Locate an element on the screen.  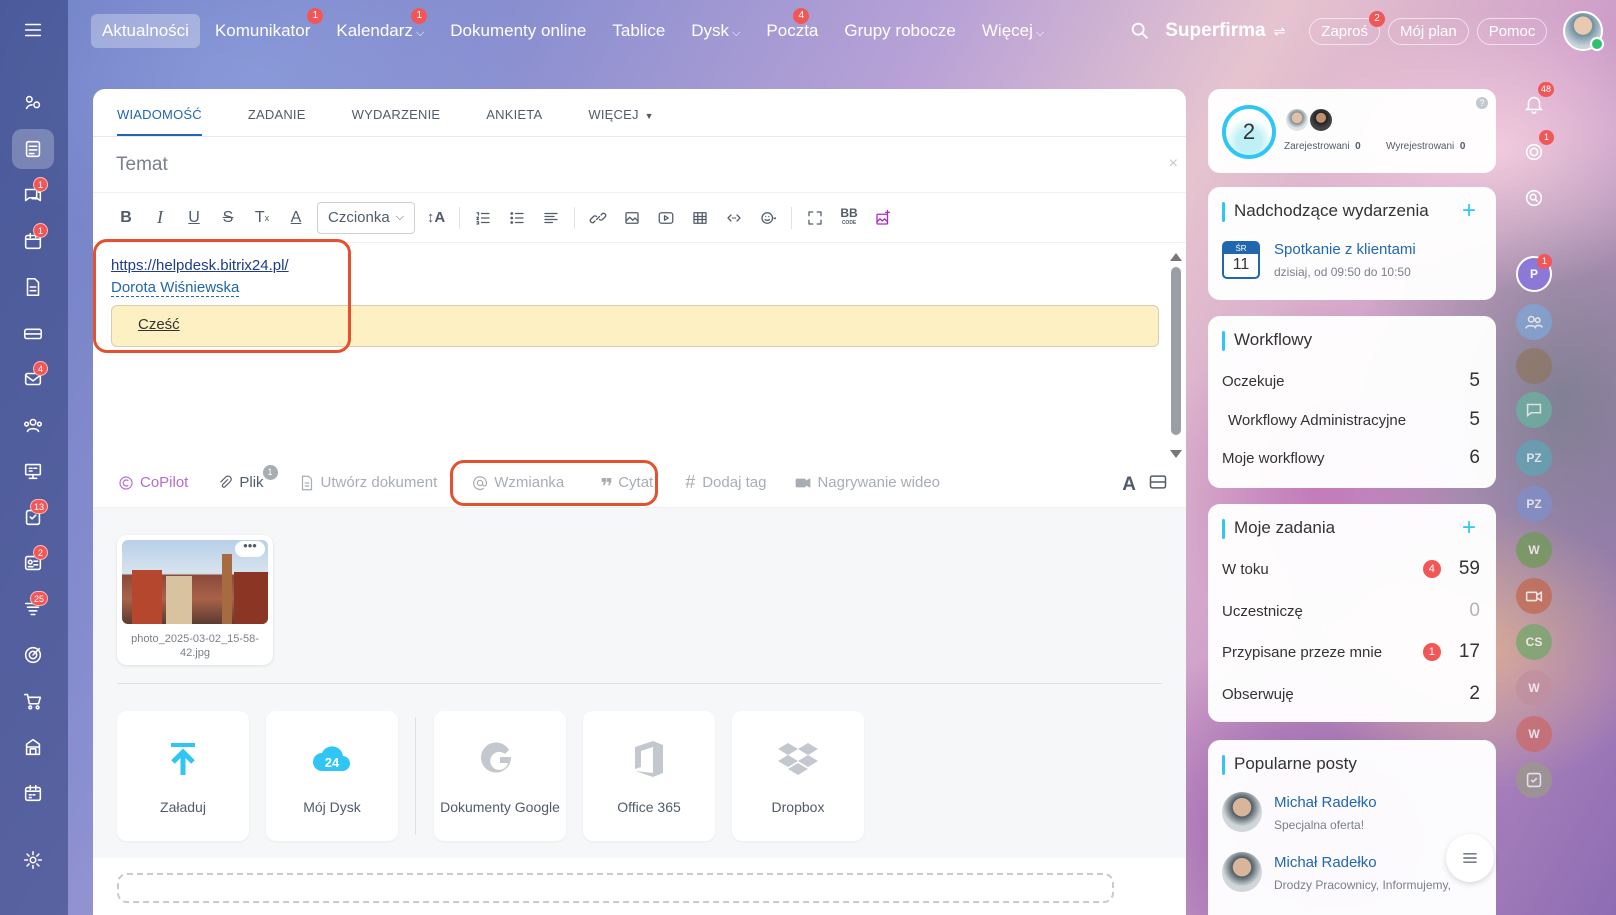
strikethrough-icon: S is located at coordinates (228, 218).